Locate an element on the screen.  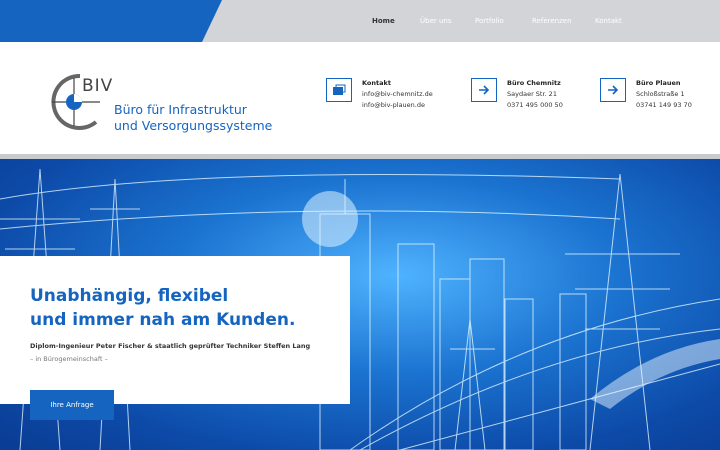
nav-ueber-uns: Über uns is located at coordinates (436, 21).